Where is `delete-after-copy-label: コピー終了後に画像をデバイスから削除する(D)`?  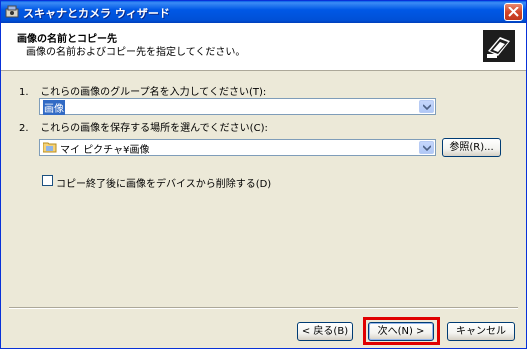 delete-after-copy-label: コピー終了後に画像をデバイスから削除する(D) is located at coordinates (163, 182).